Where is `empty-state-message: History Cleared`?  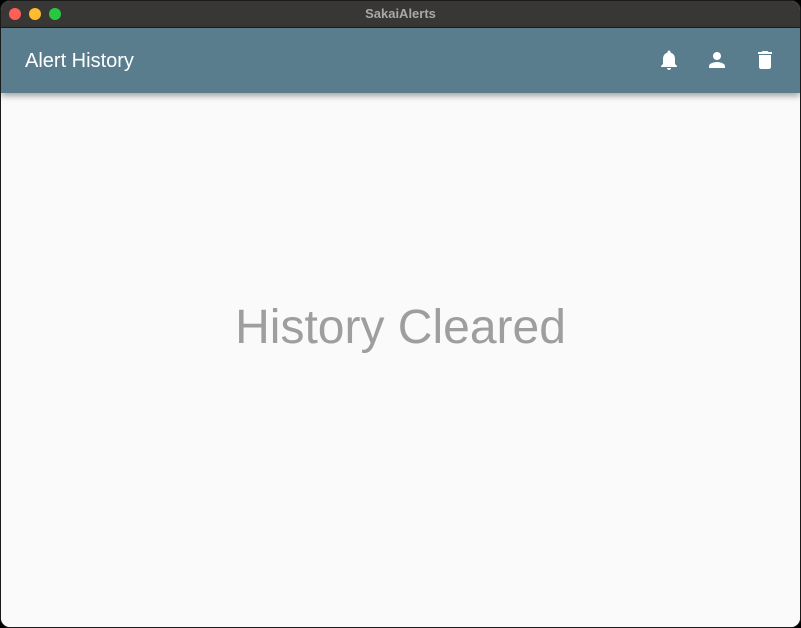
empty-state-message: History Cleared is located at coordinates (400, 327).